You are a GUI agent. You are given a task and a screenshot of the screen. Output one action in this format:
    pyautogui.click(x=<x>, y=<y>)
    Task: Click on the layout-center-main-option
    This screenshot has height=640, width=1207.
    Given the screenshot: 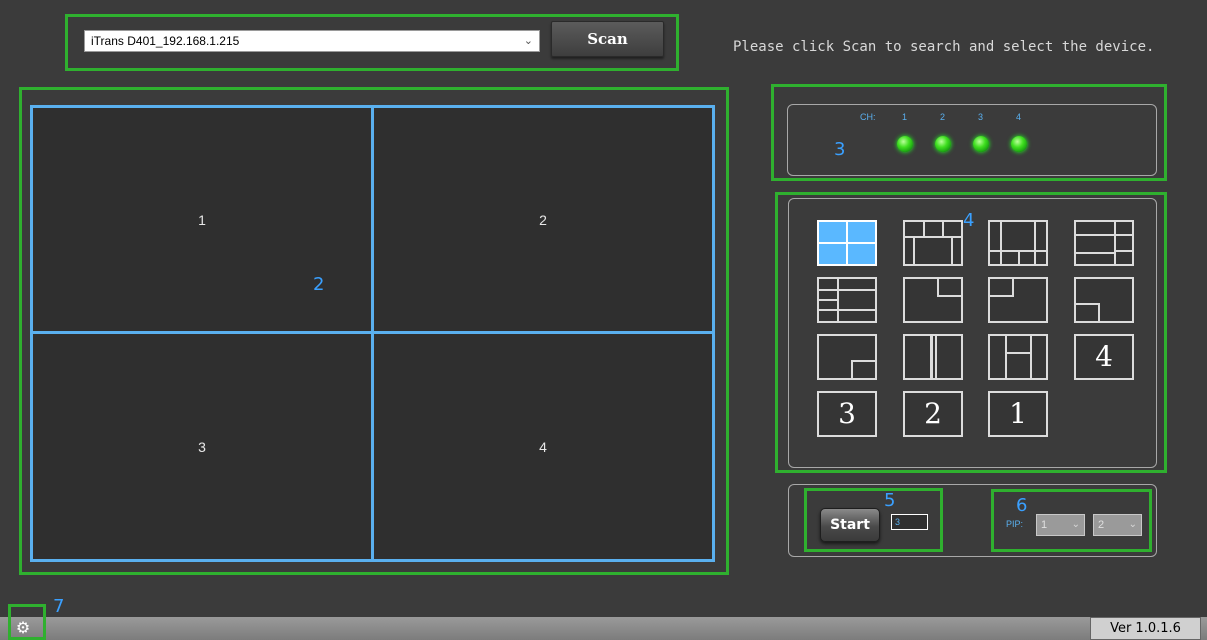 What is the action you would take?
    pyautogui.click(x=1018, y=243)
    